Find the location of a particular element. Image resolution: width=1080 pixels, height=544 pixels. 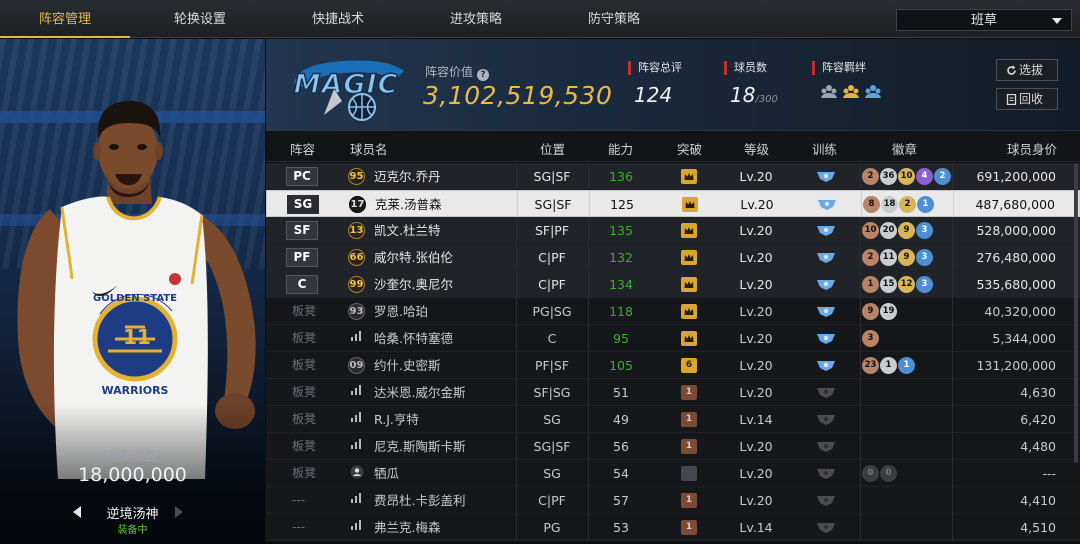

bond-icons is located at coordinates (851, 91).